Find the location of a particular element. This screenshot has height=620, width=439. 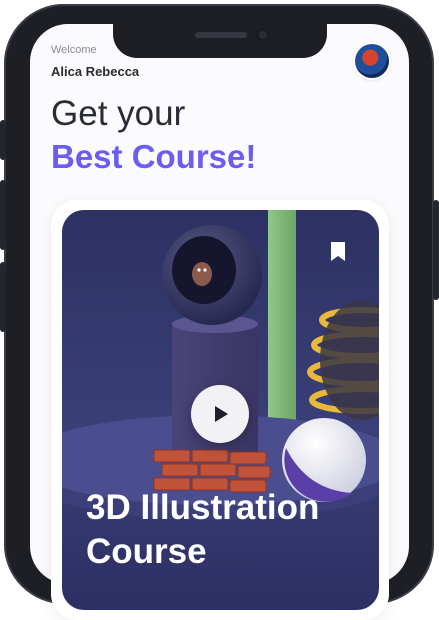

user-name: Alica Rebecca is located at coordinates (95, 71).